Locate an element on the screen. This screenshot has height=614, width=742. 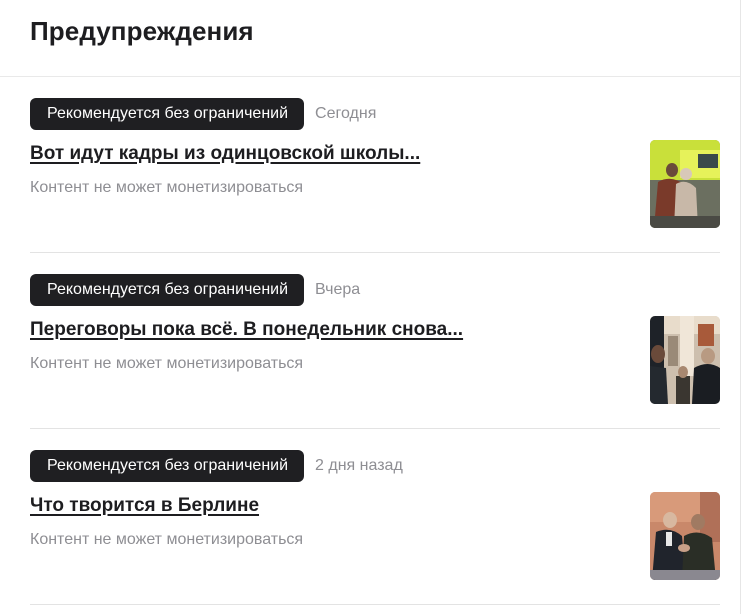
item-title-link: Что творится в Берлине is located at coordinates (144, 506).